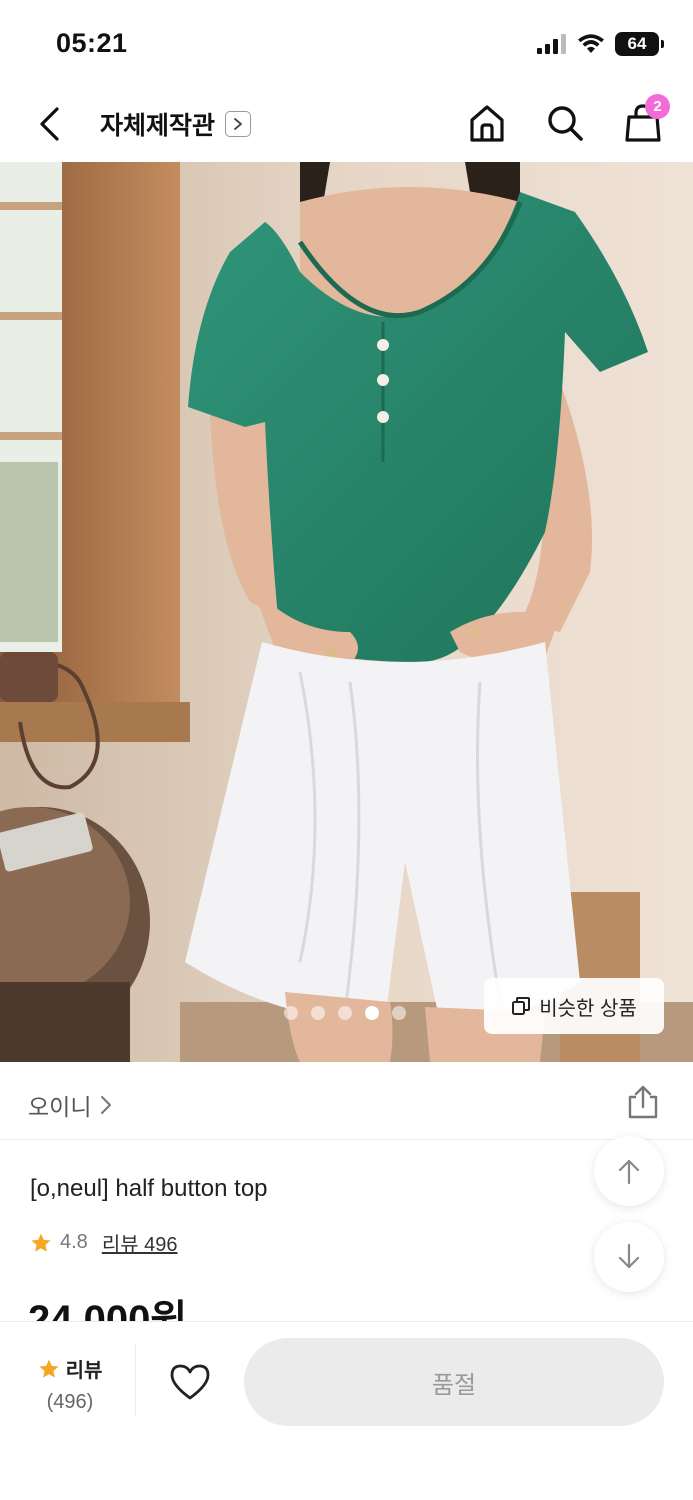  I want to click on bottom-review-header: 리뷰, so click(70, 1368).